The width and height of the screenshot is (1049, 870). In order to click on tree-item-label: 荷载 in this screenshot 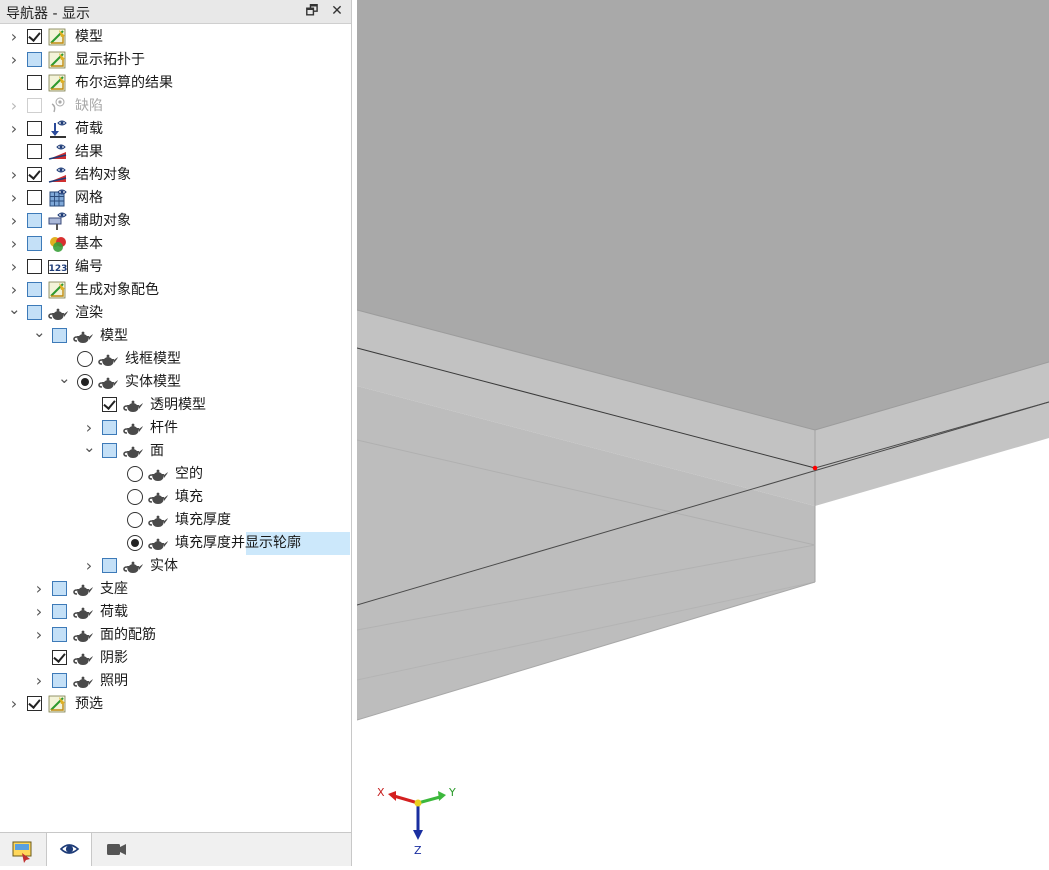, I will do `click(89, 129)`.